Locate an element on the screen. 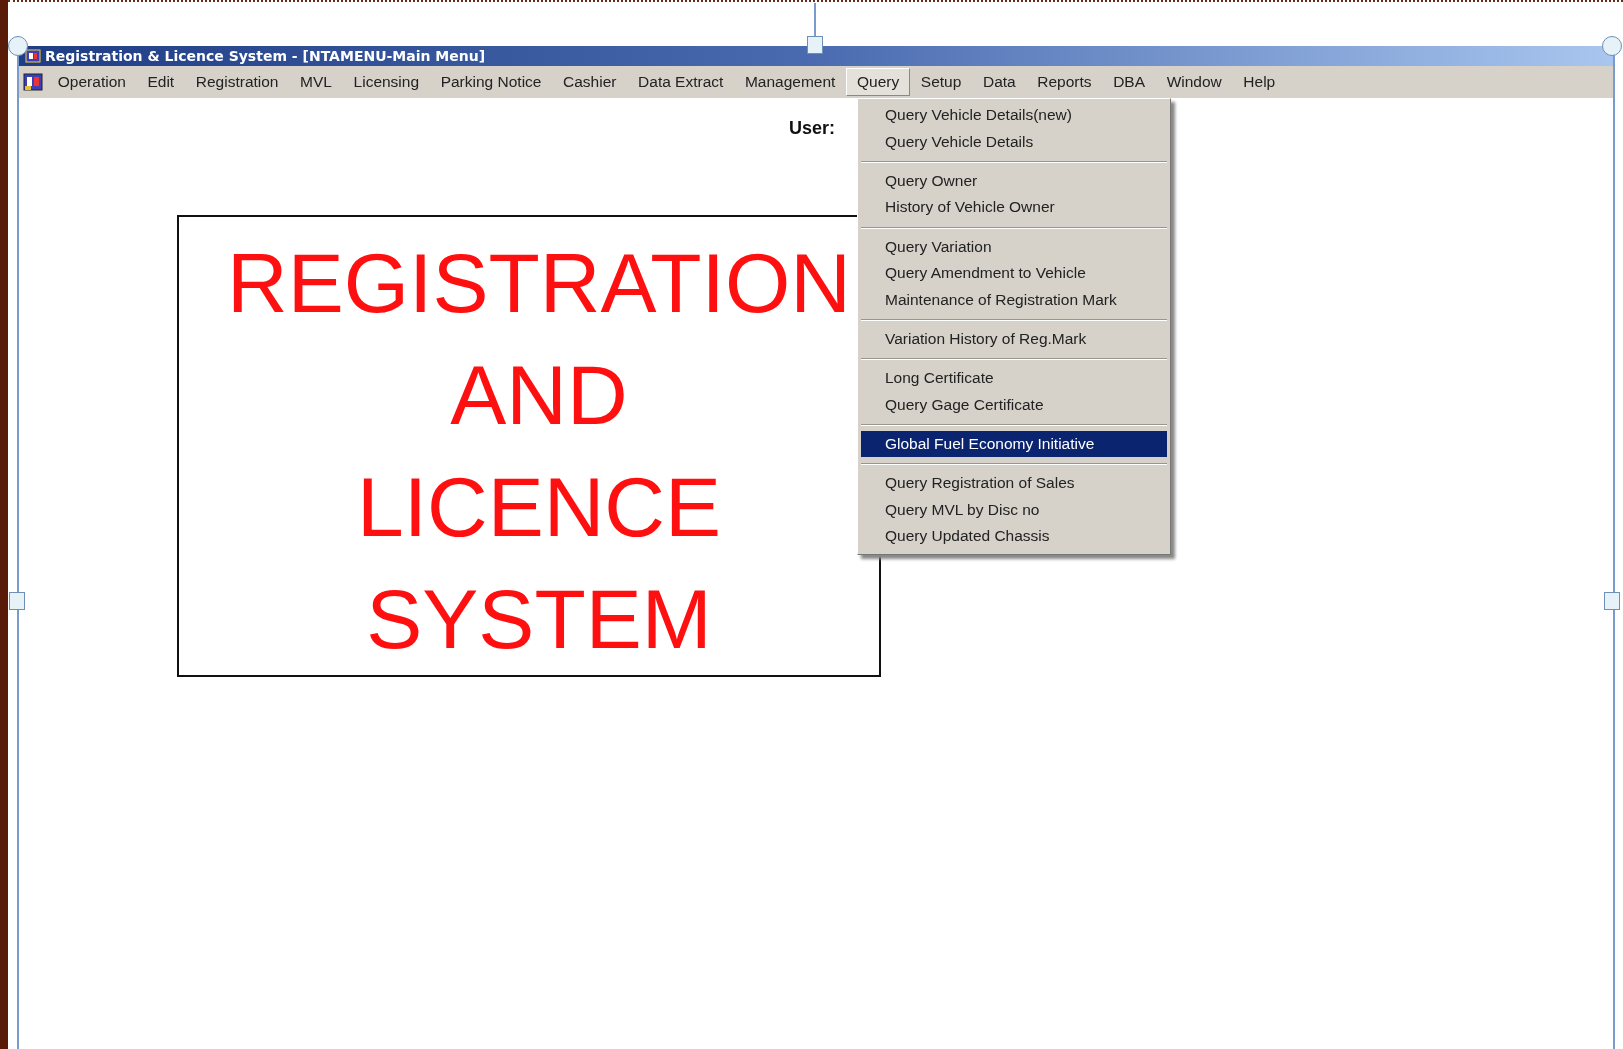 The image size is (1623, 1049). menu-item: Reports is located at coordinates (1064, 82).